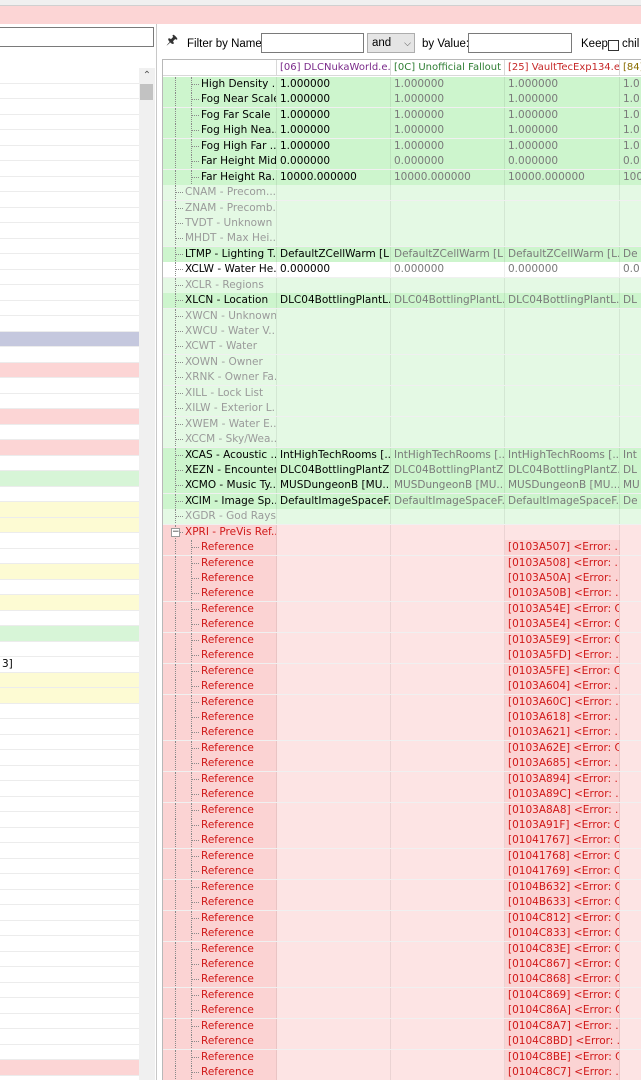 This screenshot has height=1080, width=641. What do you see at coordinates (402, 517) in the screenshot?
I see `record-field-row: XGDR - God Rays` at bounding box center [402, 517].